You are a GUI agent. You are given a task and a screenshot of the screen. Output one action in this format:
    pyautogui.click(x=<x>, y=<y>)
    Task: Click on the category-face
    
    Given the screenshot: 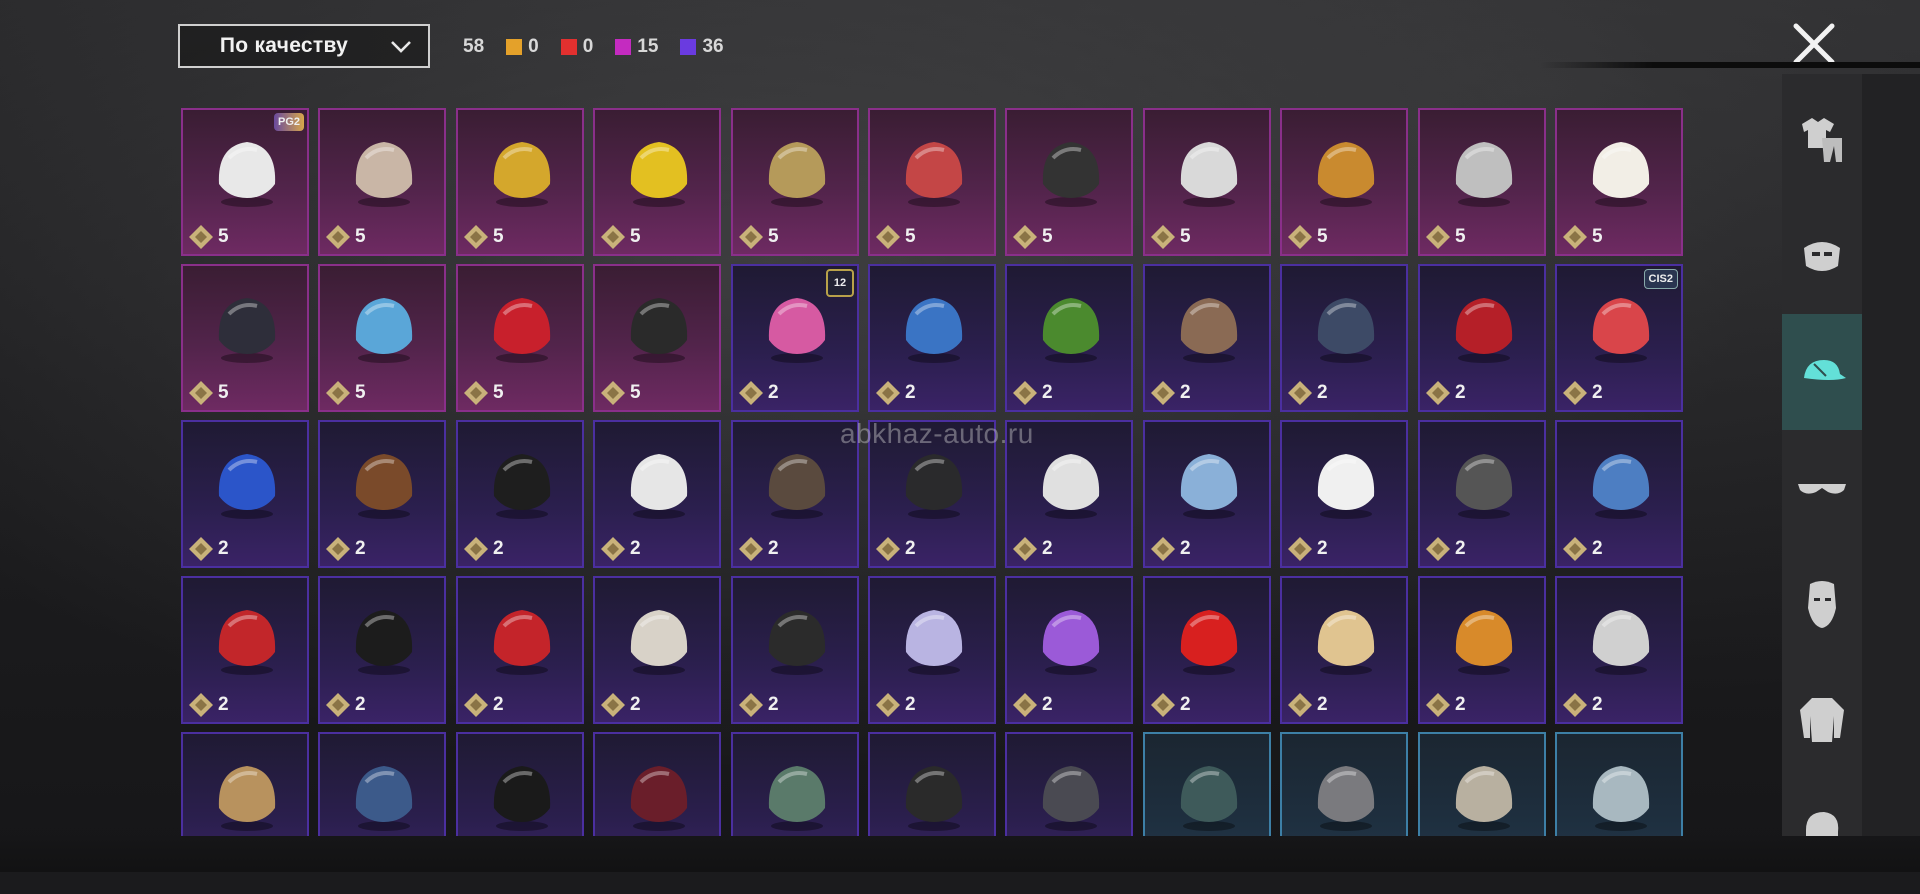 What is the action you would take?
    pyautogui.click(x=1822, y=604)
    